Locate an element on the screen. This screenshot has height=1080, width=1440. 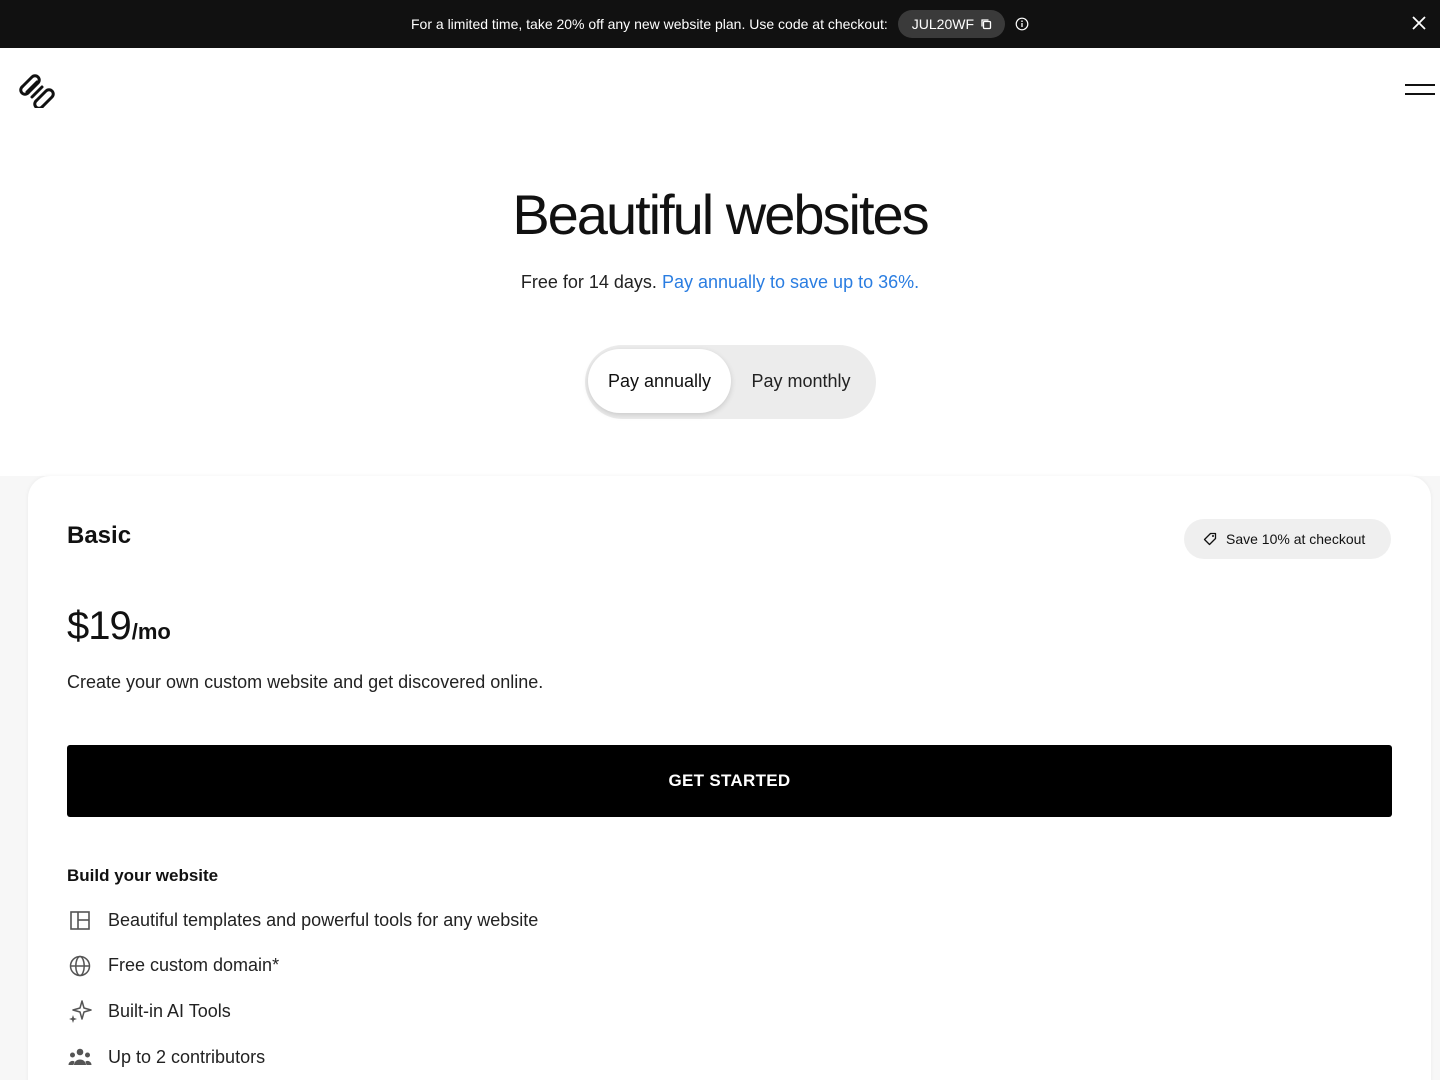
info-icon is located at coordinates (1022, 24).